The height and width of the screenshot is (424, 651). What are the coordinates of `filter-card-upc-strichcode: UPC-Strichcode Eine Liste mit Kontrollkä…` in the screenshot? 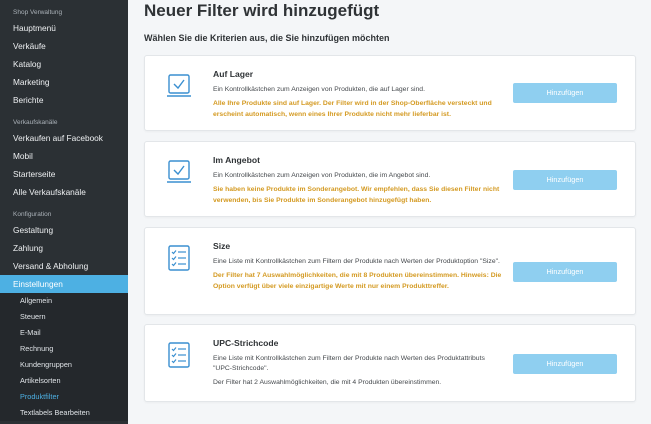 It's located at (390, 363).